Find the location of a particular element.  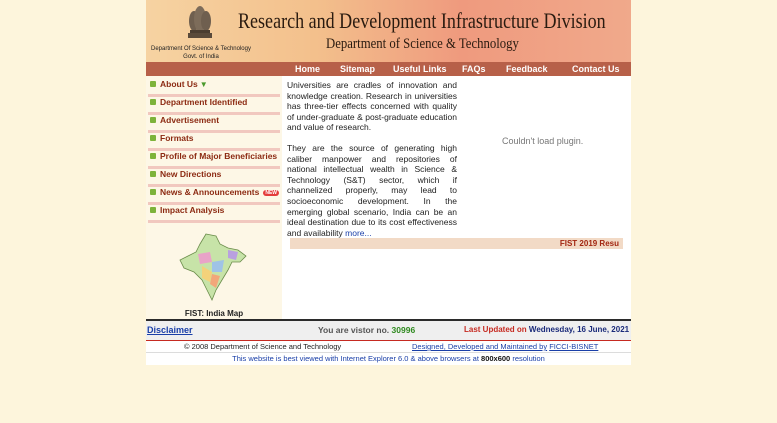

sidebar-item-profile-beneficiaries: Profile of Major Beneficiaries is located at coordinates (214, 159).